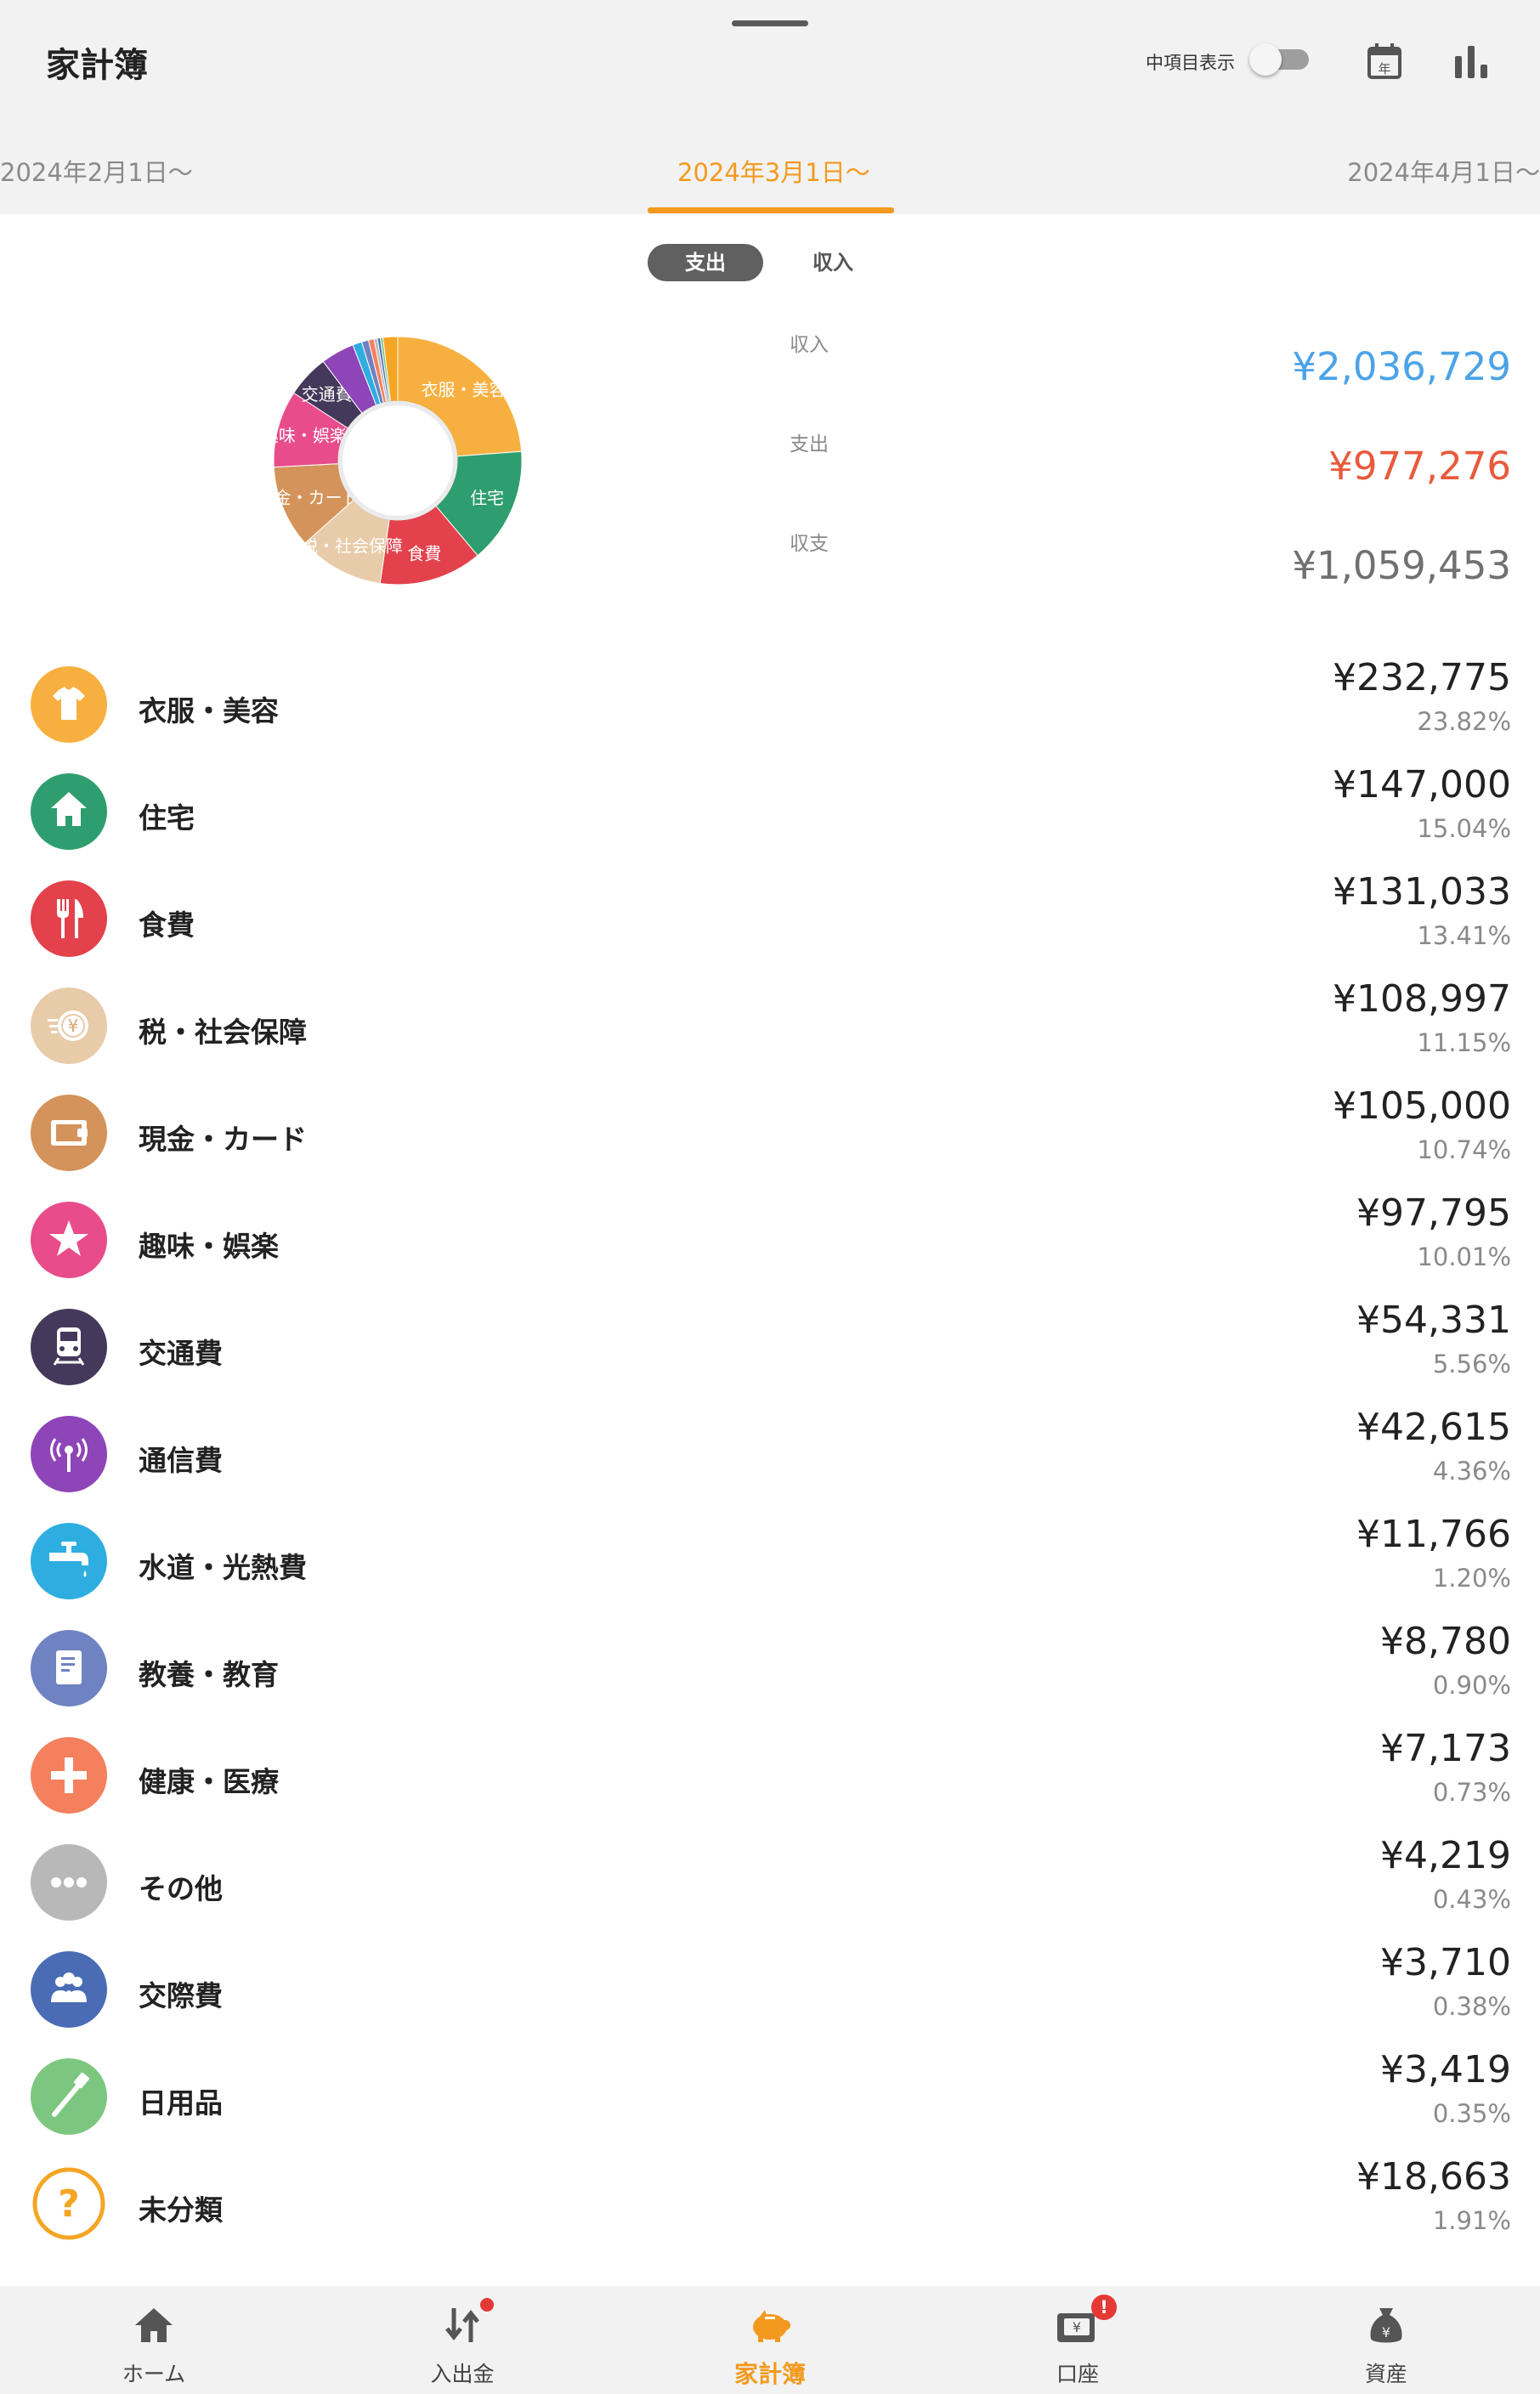  Describe the element at coordinates (69, 1776) in the screenshot. I see `medical-cross-icon` at that location.